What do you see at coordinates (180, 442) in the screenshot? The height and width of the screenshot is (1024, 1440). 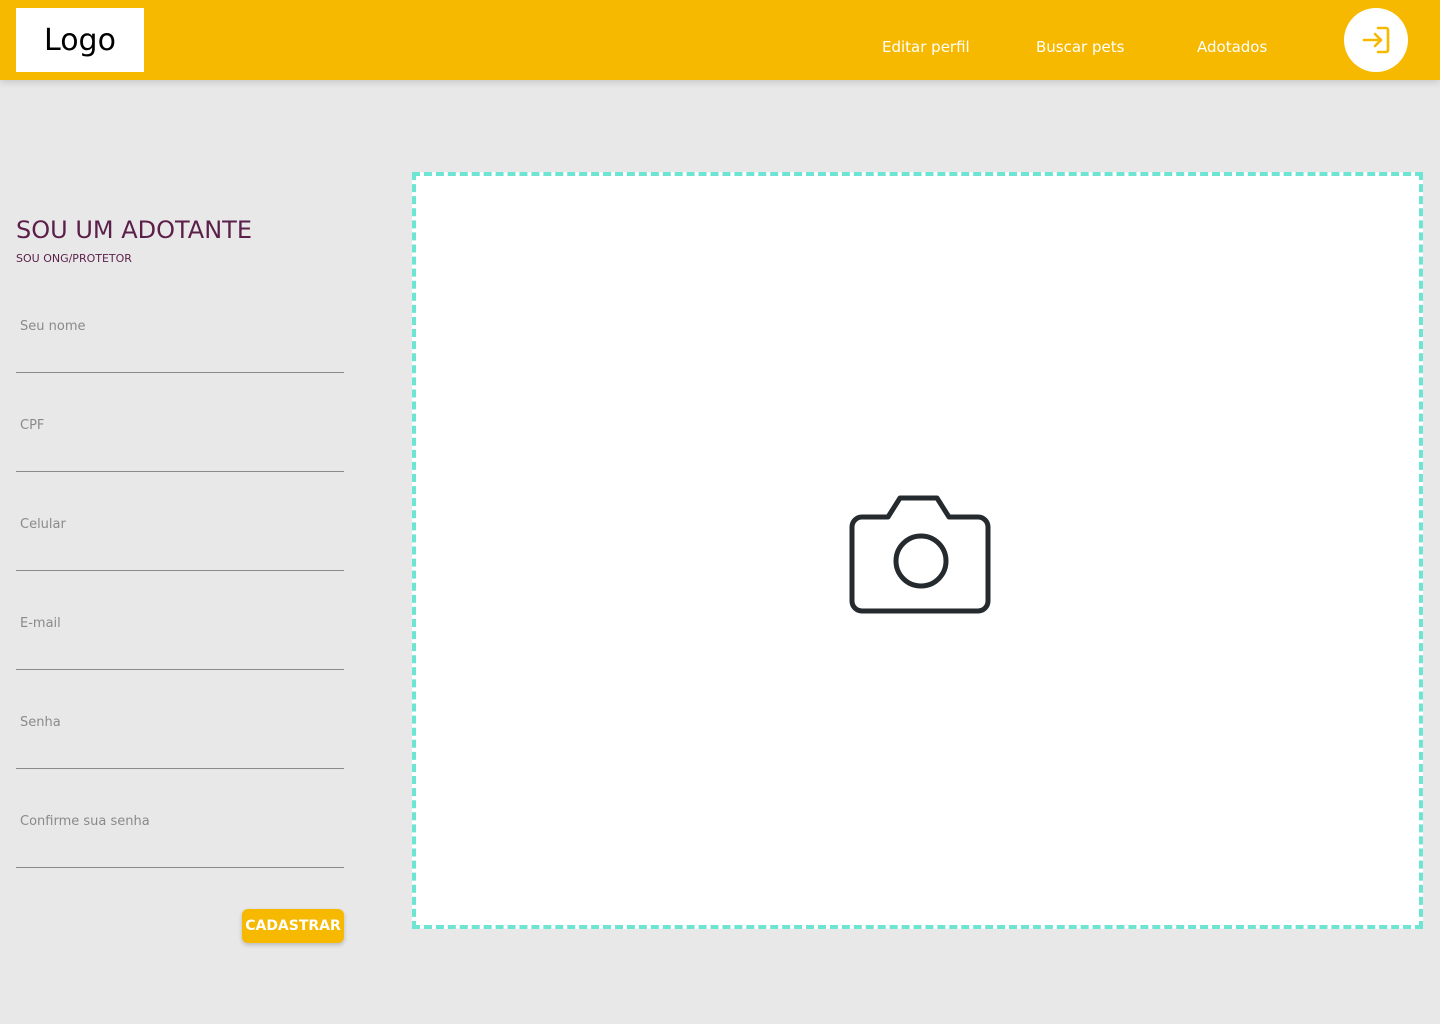 I see `cpf-field: CPF` at bounding box center [180, 442].